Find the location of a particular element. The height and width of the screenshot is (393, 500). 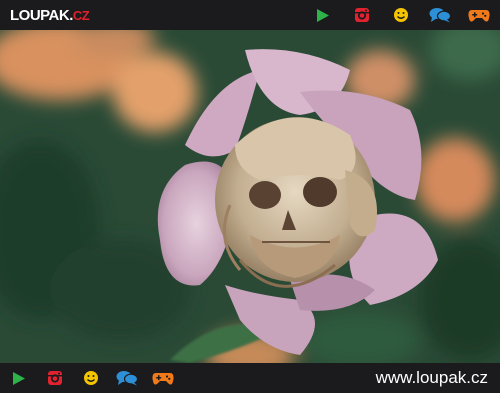

site-url-link: www.loupak.cz is located at coordinates (432, 378).